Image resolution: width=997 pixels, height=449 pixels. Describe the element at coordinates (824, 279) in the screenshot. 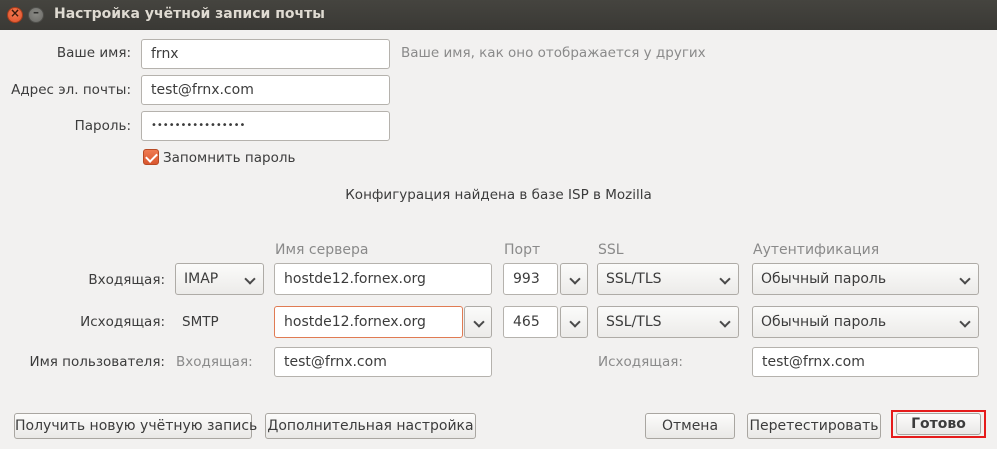

I see `incoming-auth-value: Обычный пароль` at that location.